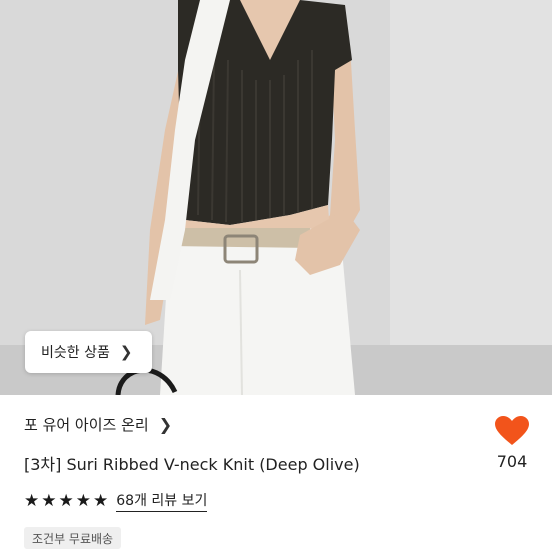 The image size is (552, 552). What do you see at coordinates (73, 538) in the screenshot?
I see `shipping-badge: 조건부 무료배송` at bounding box center [73, 538].